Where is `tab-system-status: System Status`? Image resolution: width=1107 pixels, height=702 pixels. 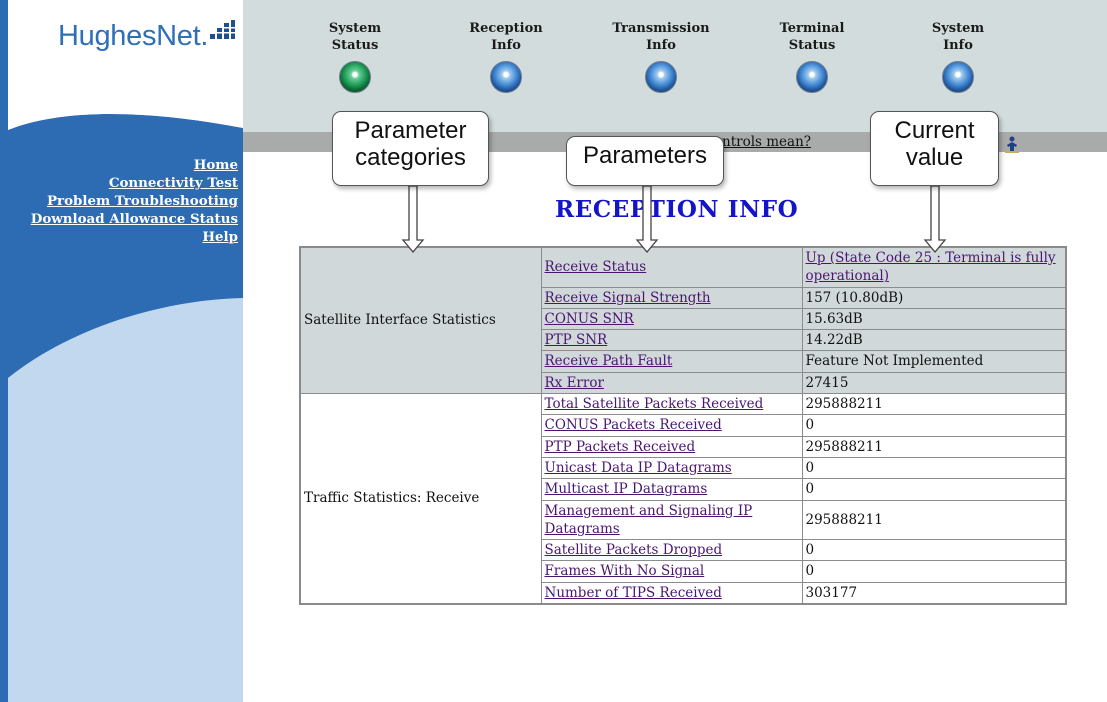 tab-system-status: System Status is located at coordinates (355, 56).